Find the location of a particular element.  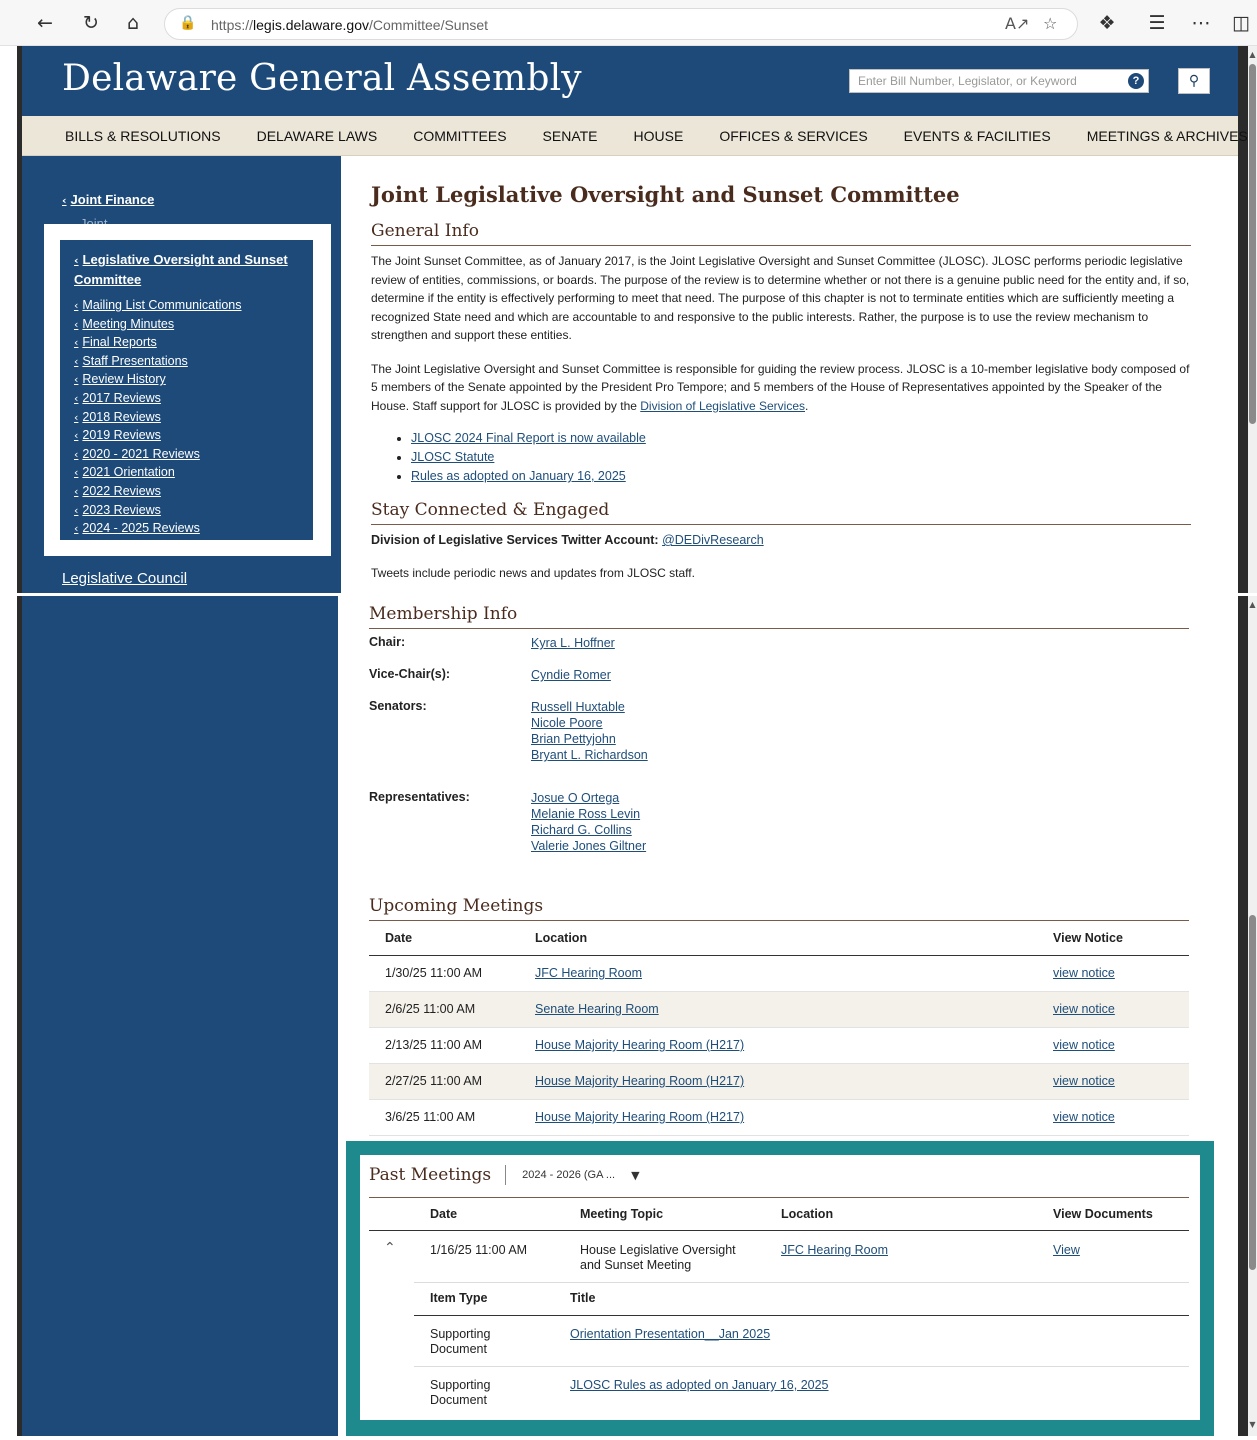

twitter-link: @DEDivResearch is located at coordinates (713, 540).